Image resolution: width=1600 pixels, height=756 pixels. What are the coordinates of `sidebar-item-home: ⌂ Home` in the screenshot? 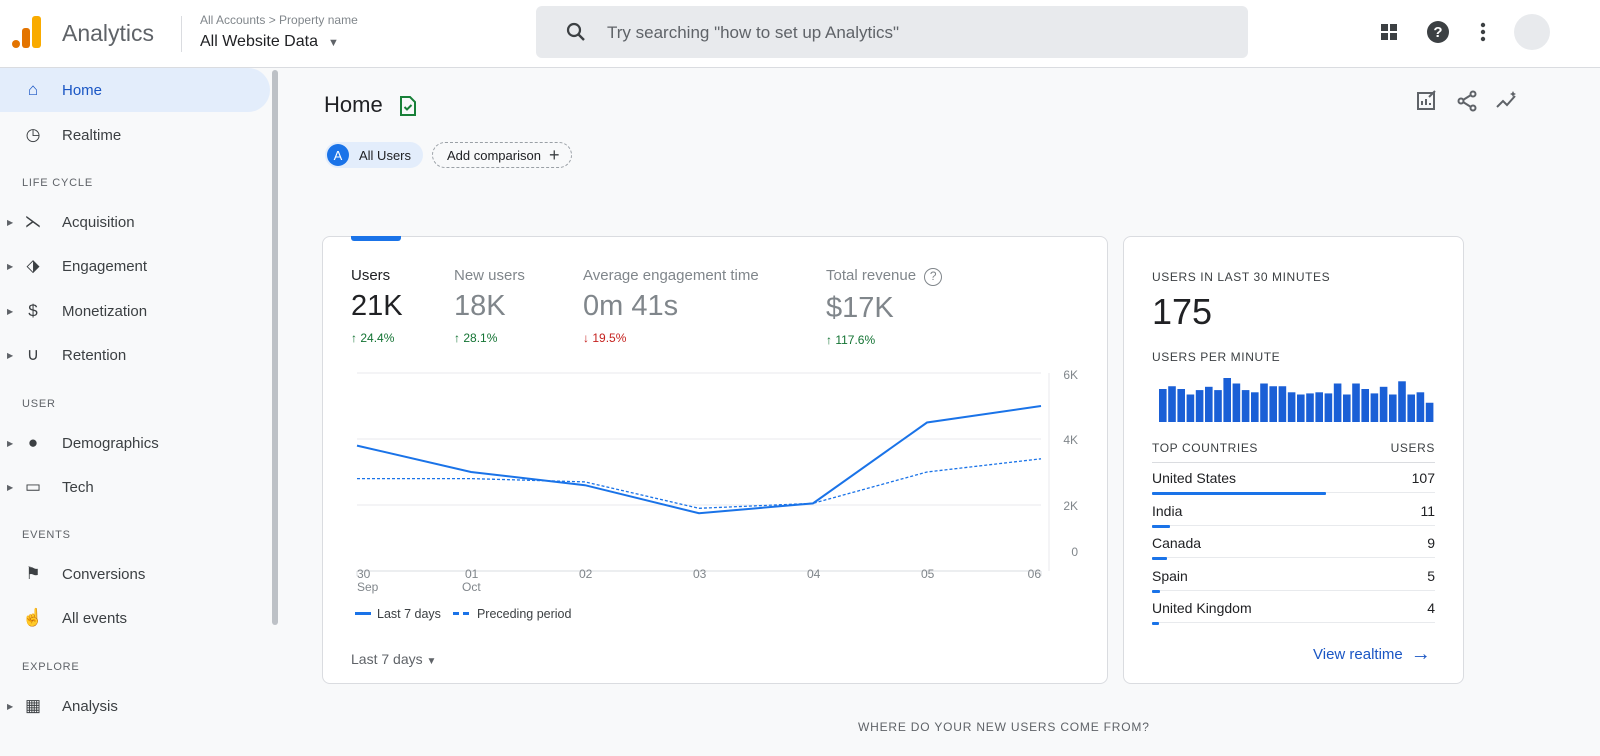 It's located at (135, 90).